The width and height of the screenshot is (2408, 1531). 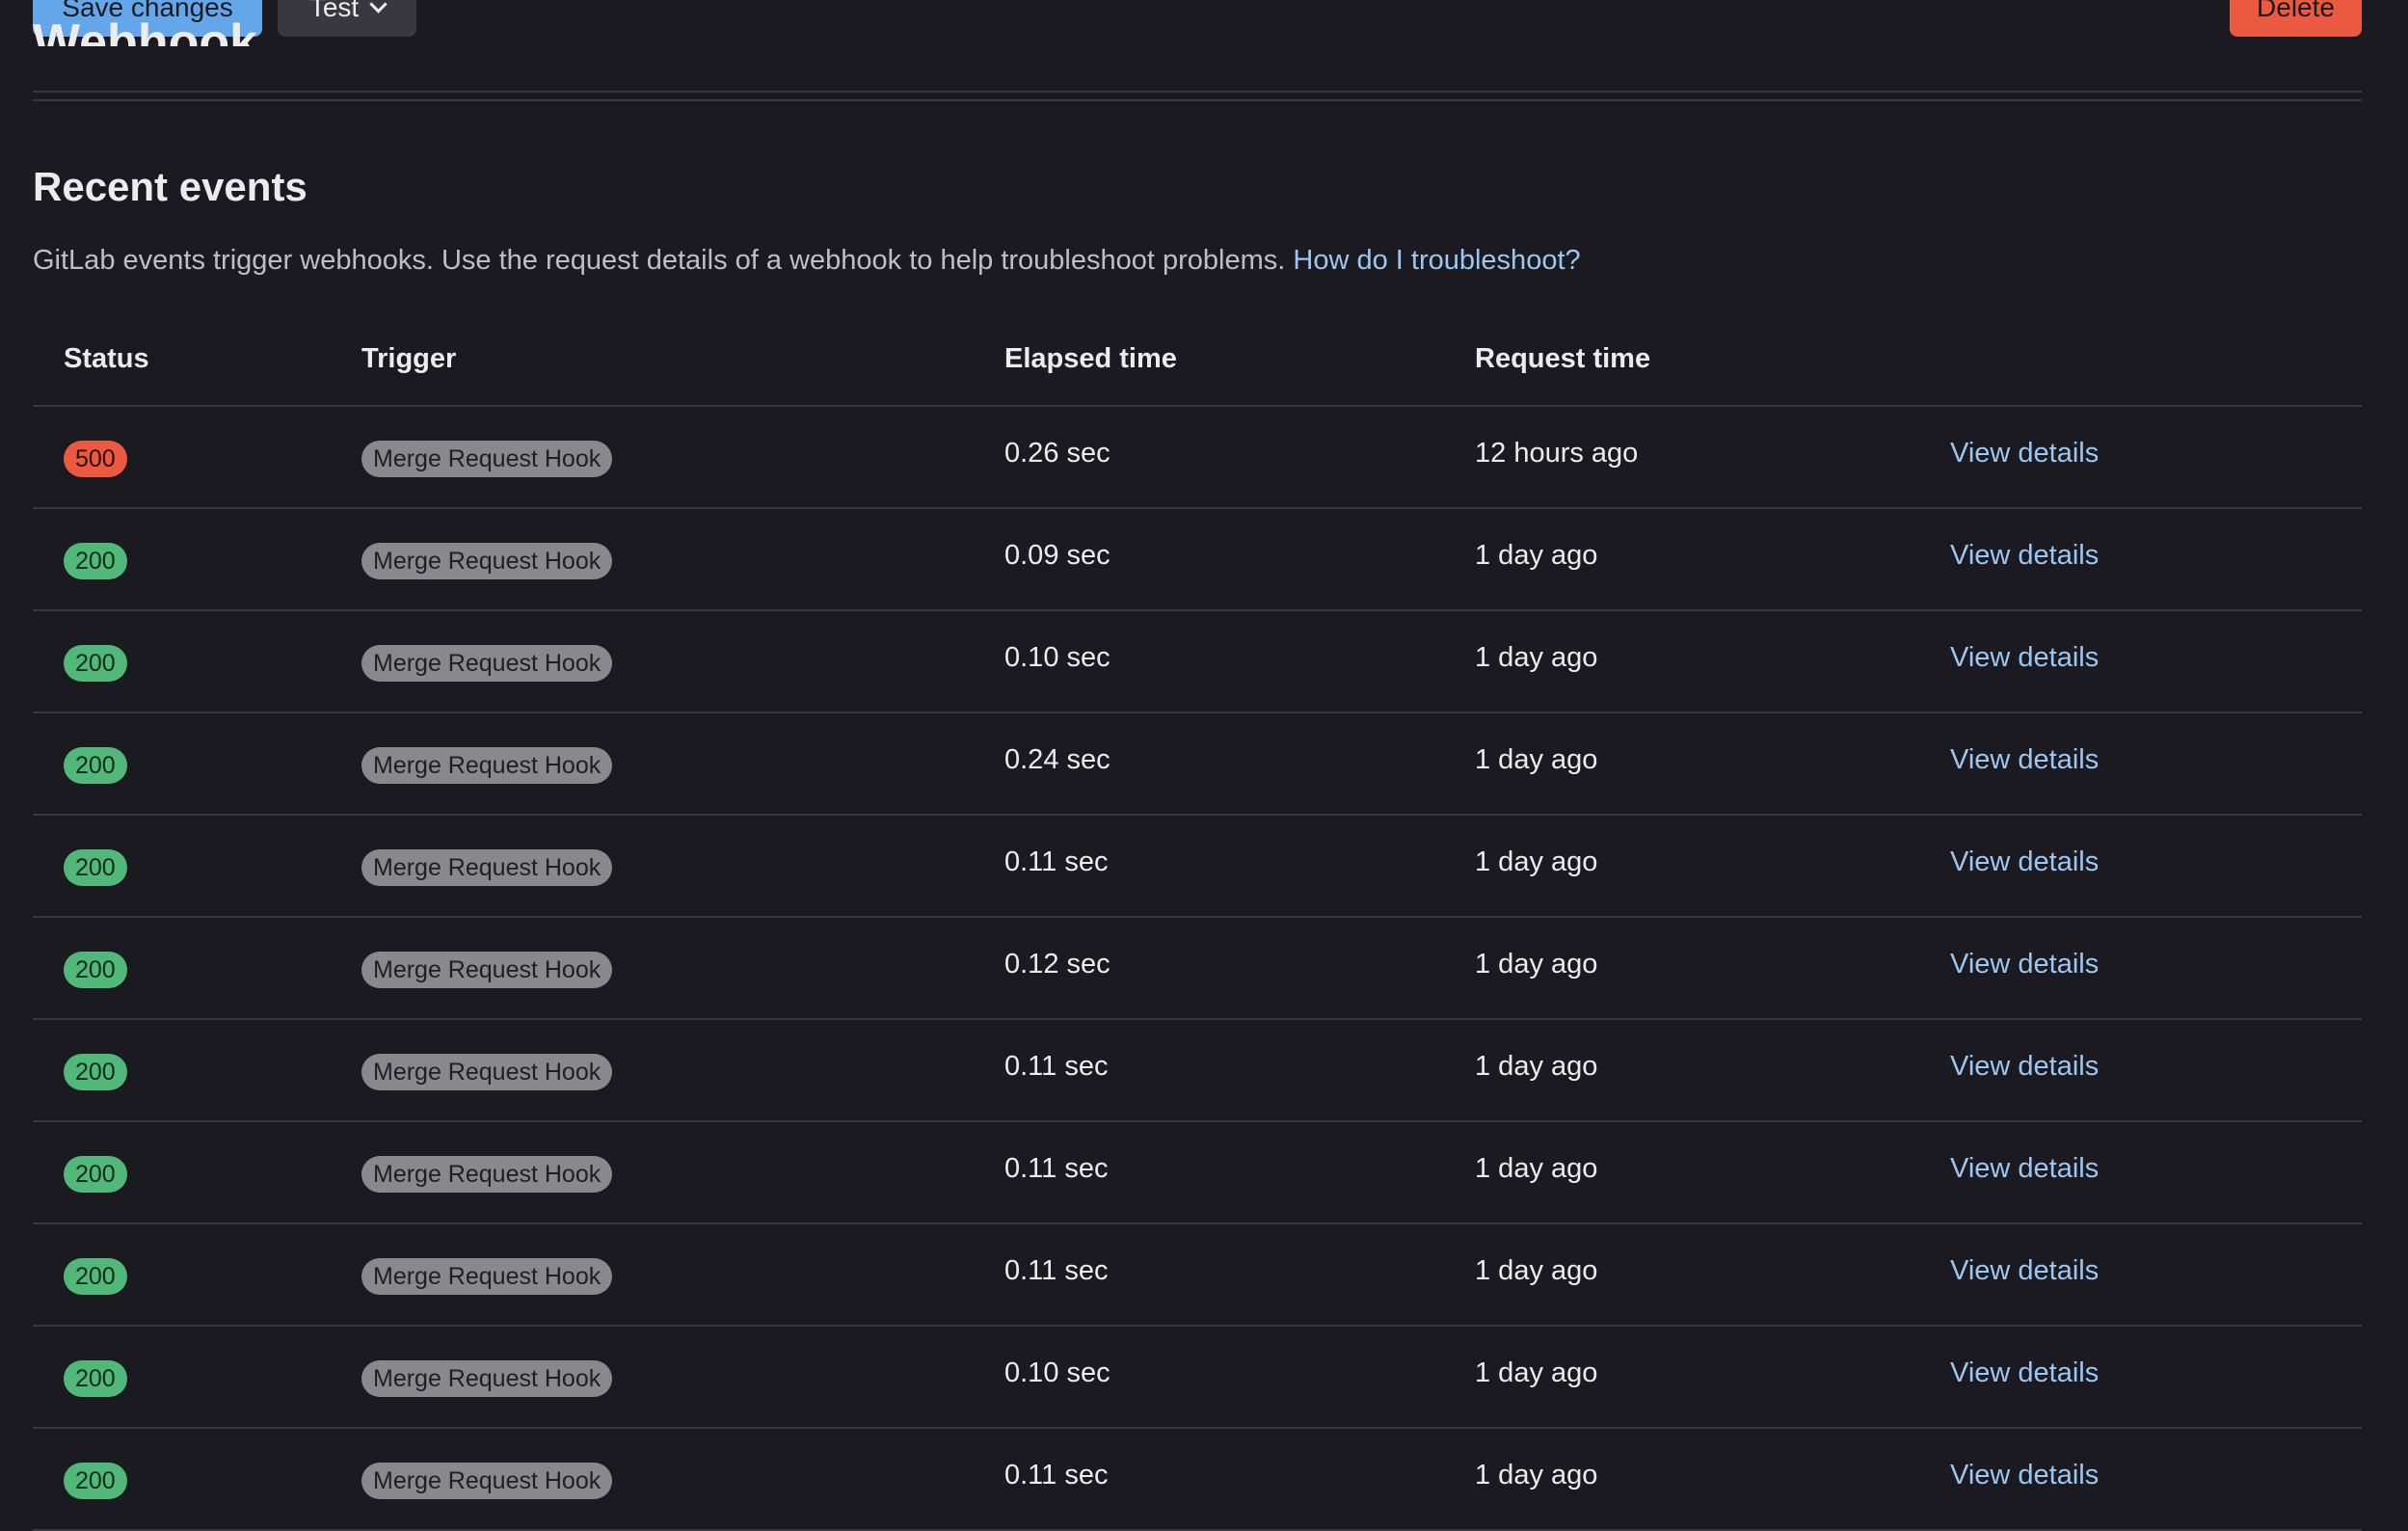 I want to click on test-dropdown-button: Test, so click(x=347, y=19).